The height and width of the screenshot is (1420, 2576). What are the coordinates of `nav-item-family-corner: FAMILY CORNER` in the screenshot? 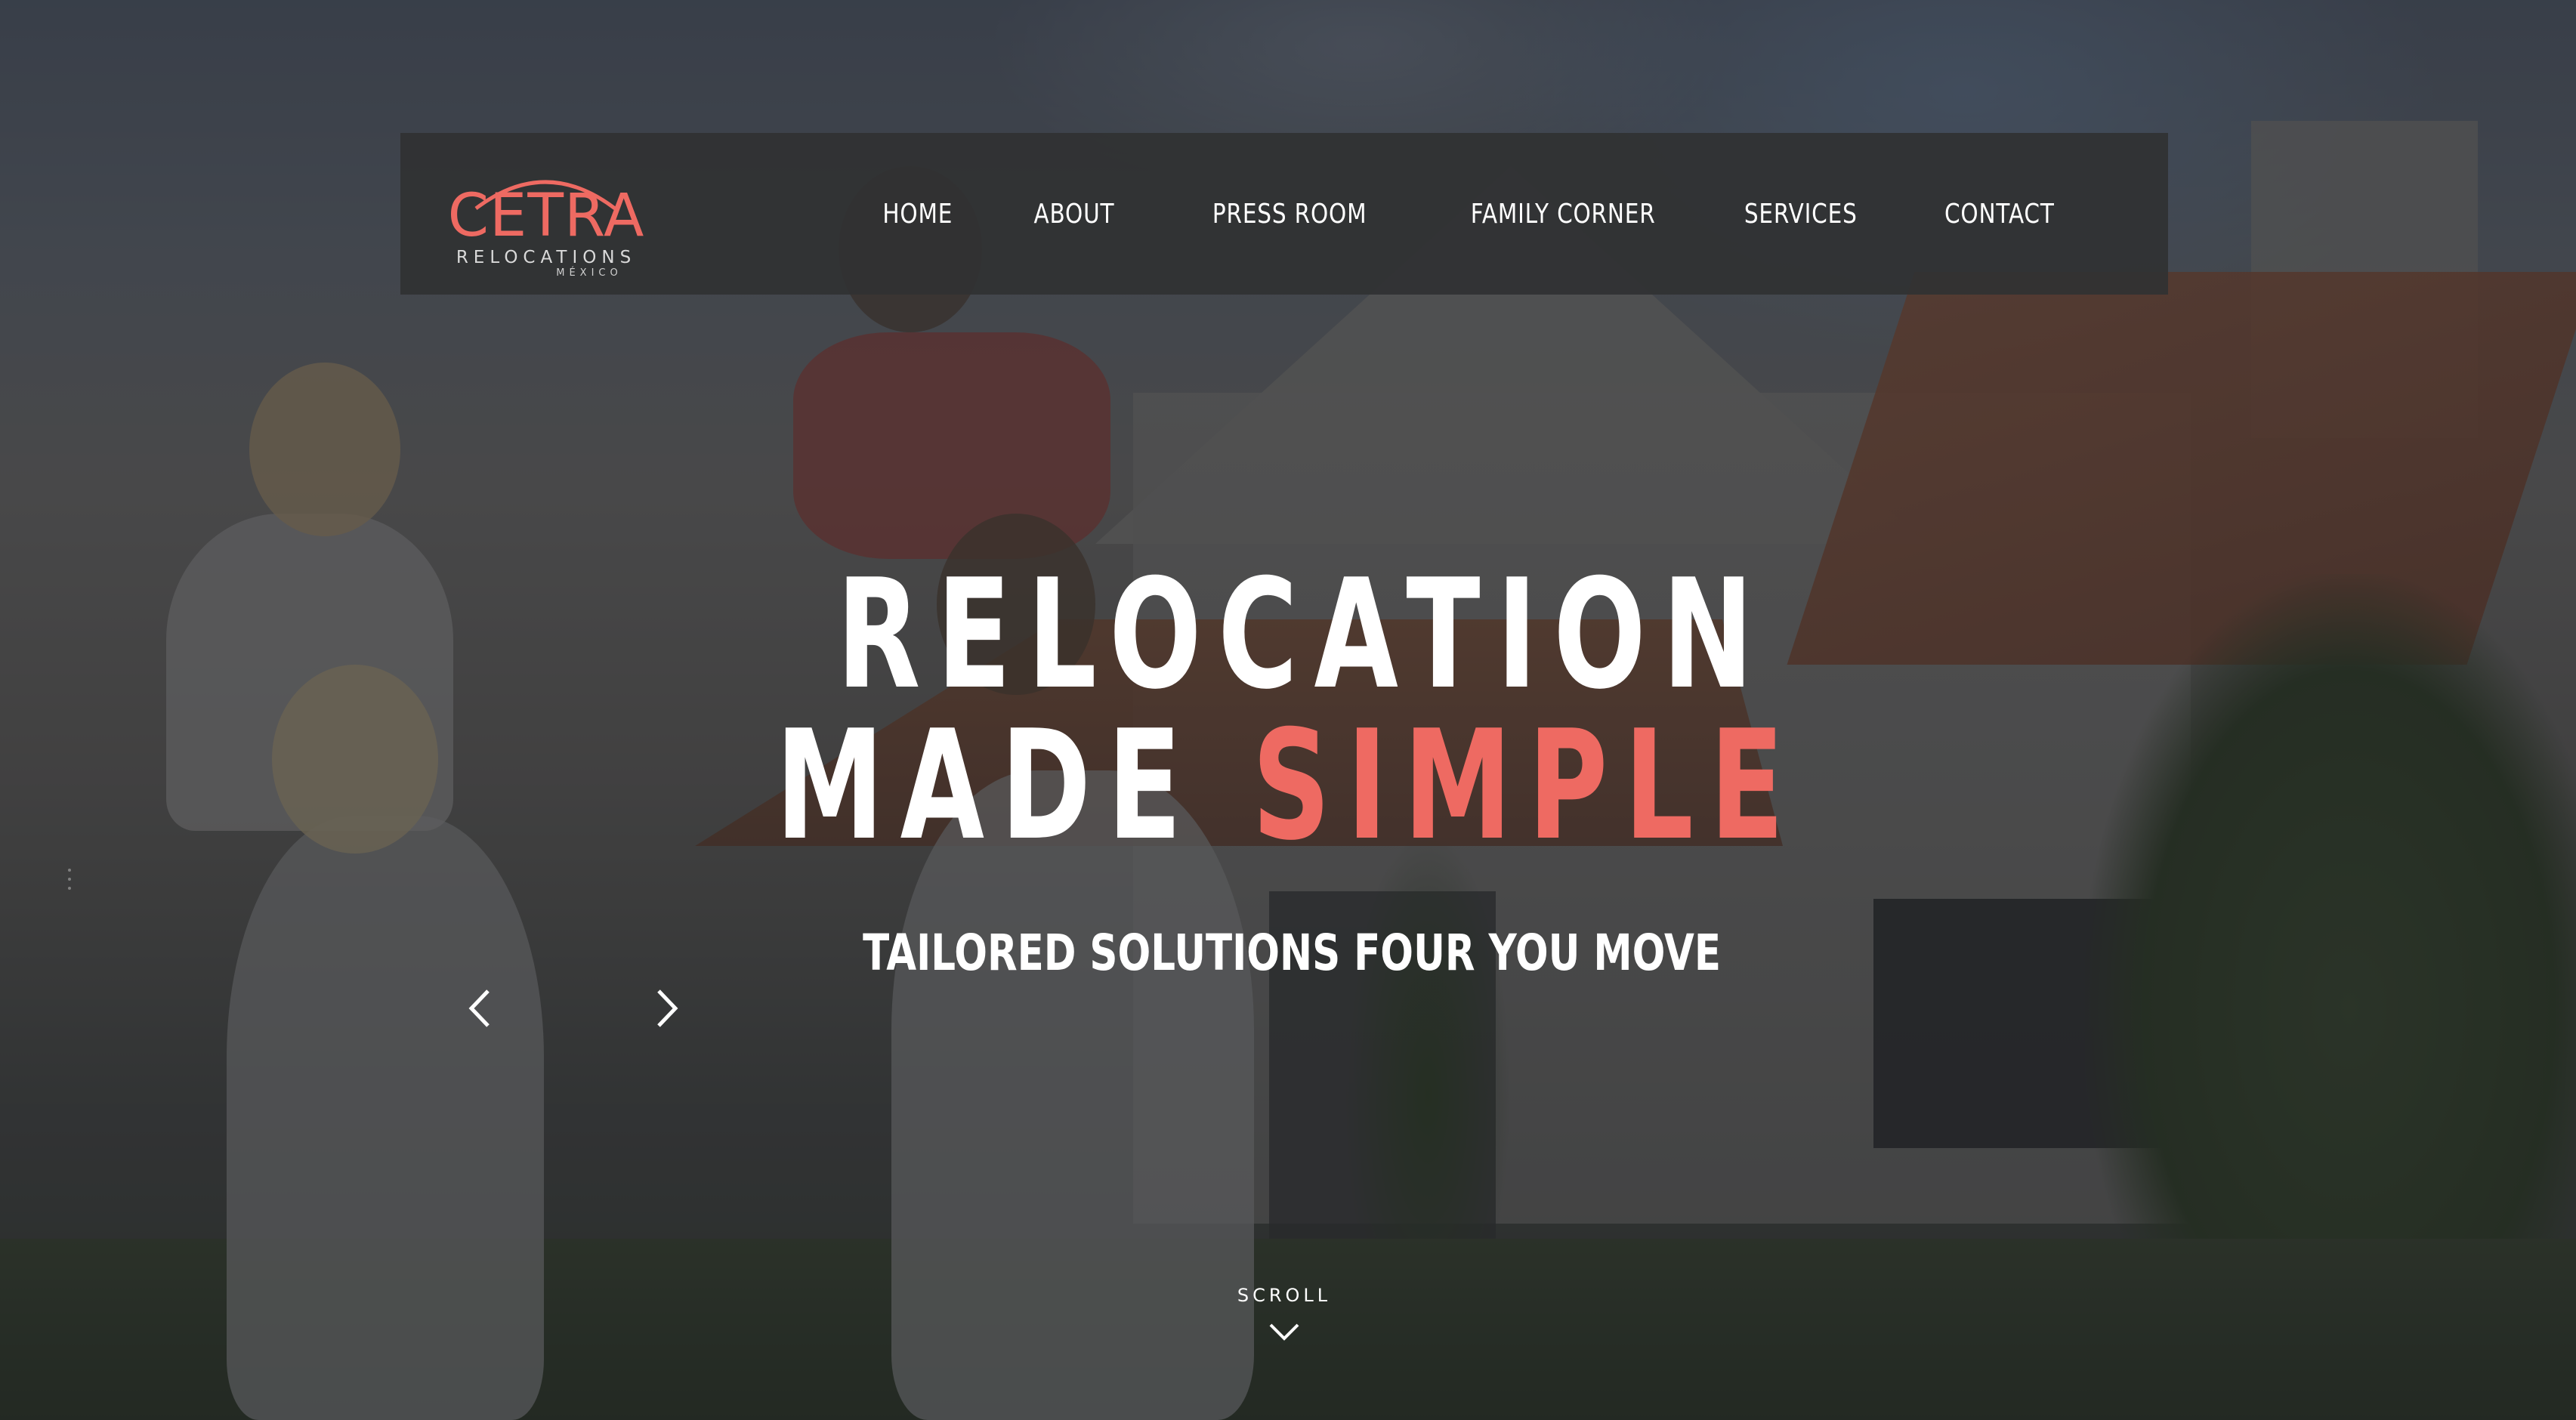 It's located at (1563, 215).